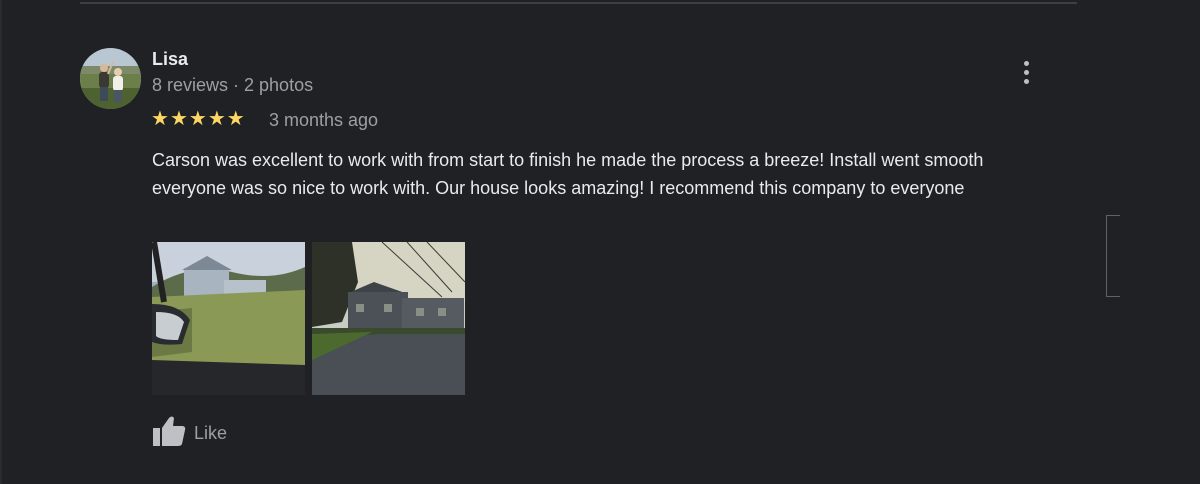 This screenshot has height=484, width=1200. What do you see at coordinates (170, 59) in the screenshot?
I see `author-name: Lisa` at bounding box center [170, 59].